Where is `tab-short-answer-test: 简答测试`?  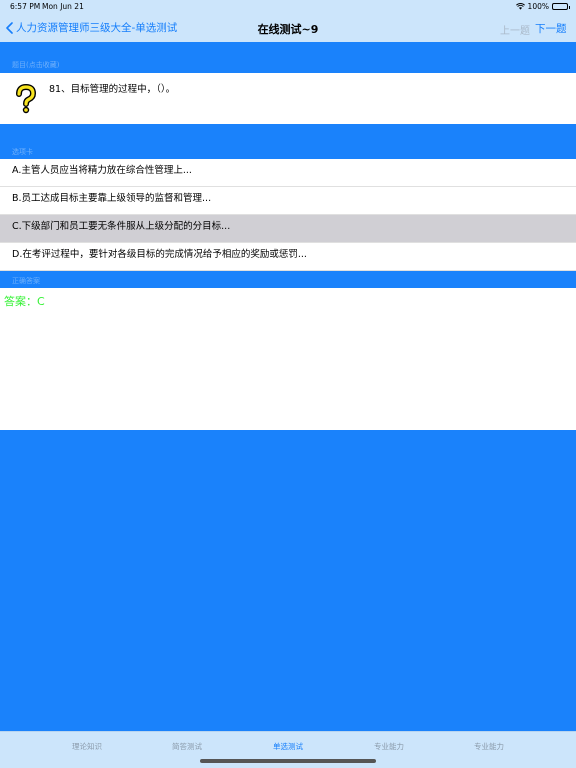
tab-short-answer-test: 简答测试 is located at coordinates (187, 746).